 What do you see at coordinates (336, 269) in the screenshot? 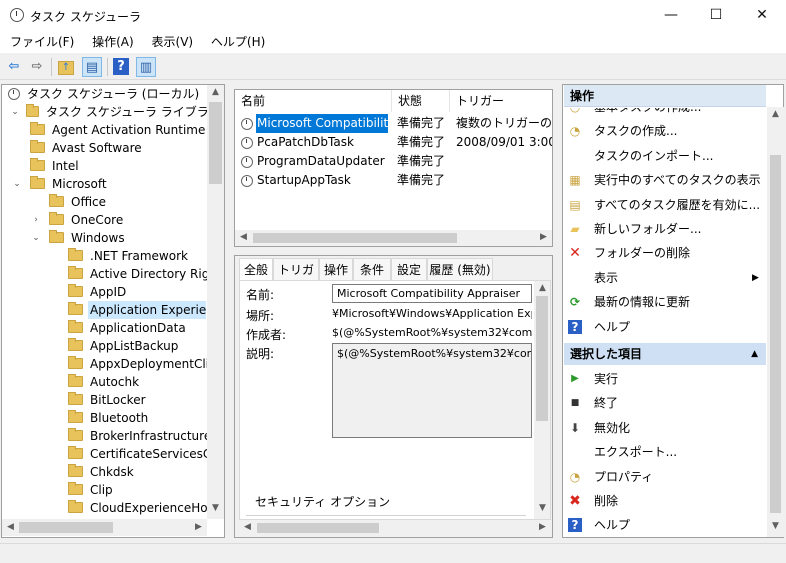
I see `tab-2: 操作` at bounding box center [336, 269].